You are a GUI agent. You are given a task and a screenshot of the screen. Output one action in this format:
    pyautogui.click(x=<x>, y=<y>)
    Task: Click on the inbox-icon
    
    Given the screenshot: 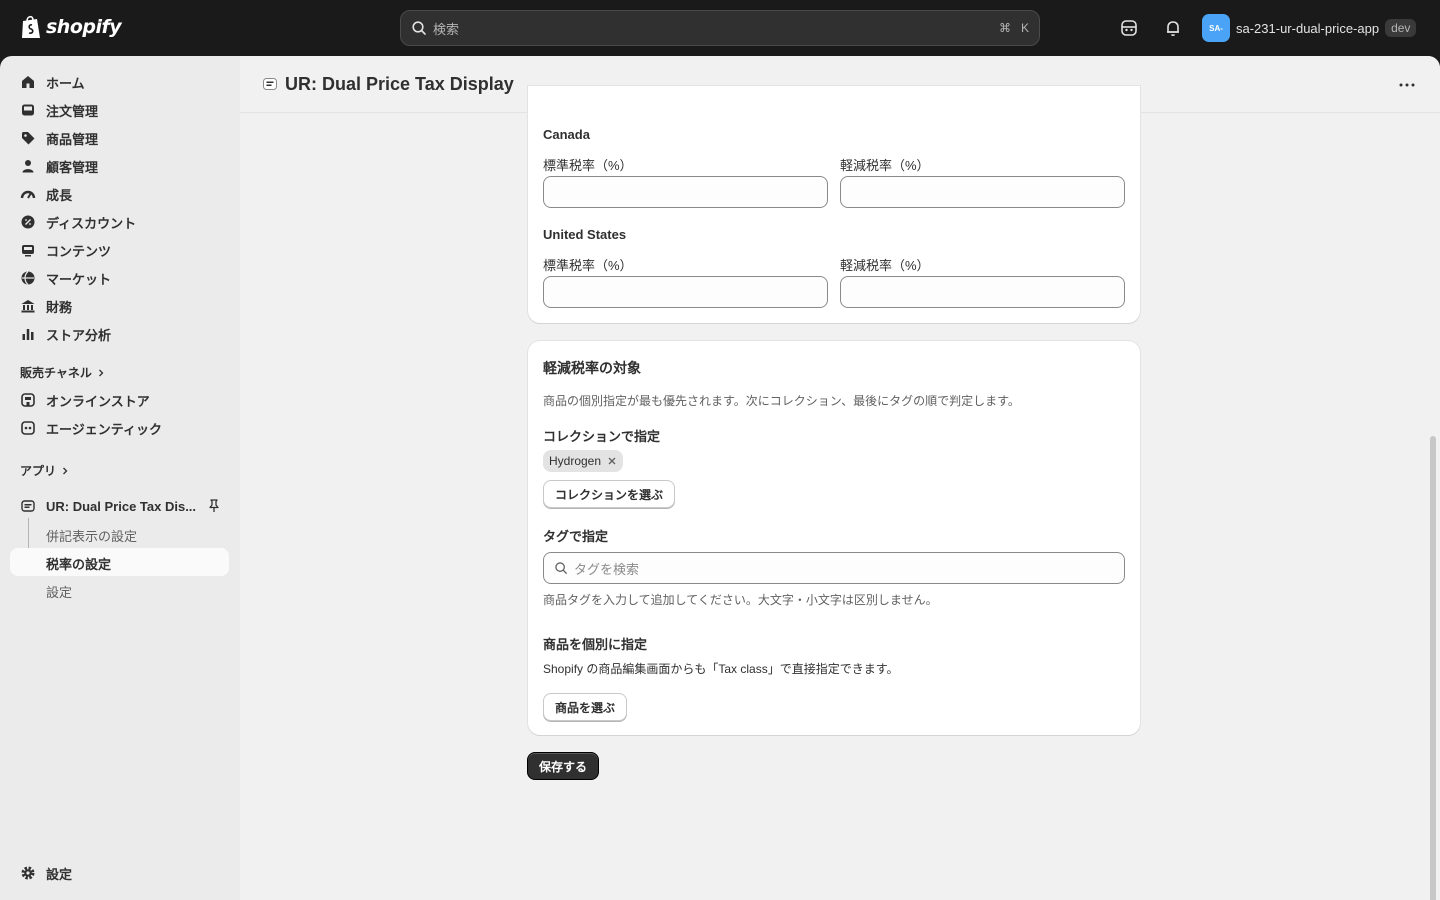 What is the action you would take?
    pyautogui.click(x=28, y=110)
    